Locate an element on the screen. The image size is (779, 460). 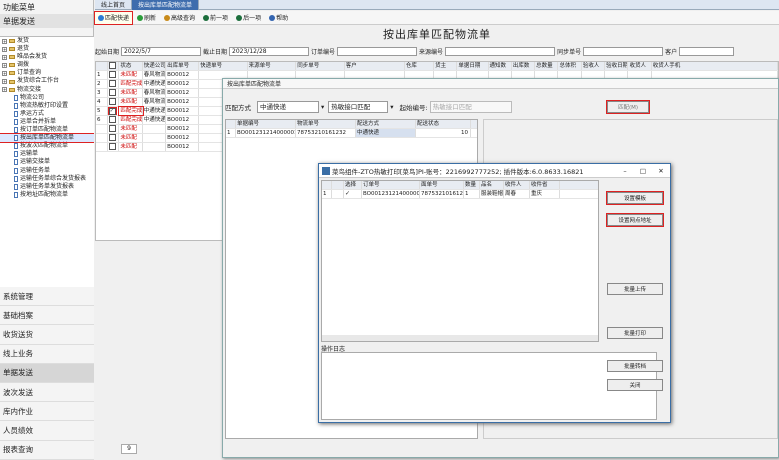
row-checkbox-cell: ✓ is located at coordinates (113, 111).